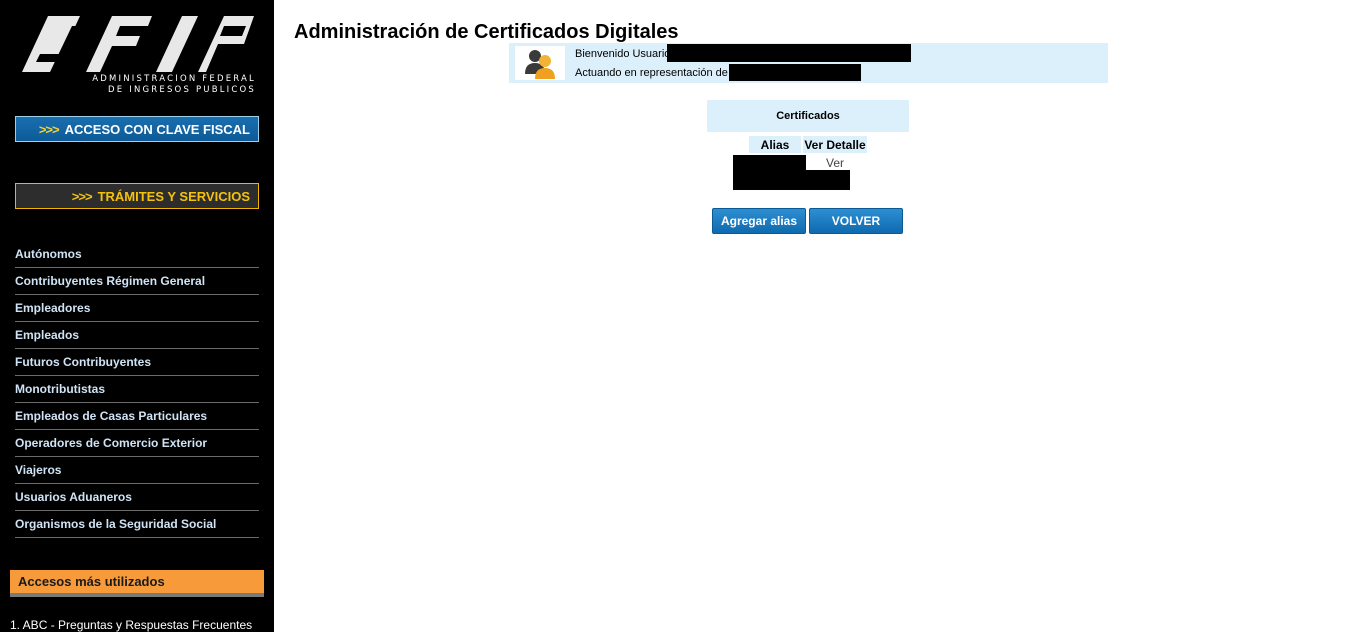 The height and width of the screenshot is (632, 1349). I want to click on redacted-username, so click(789, 53).